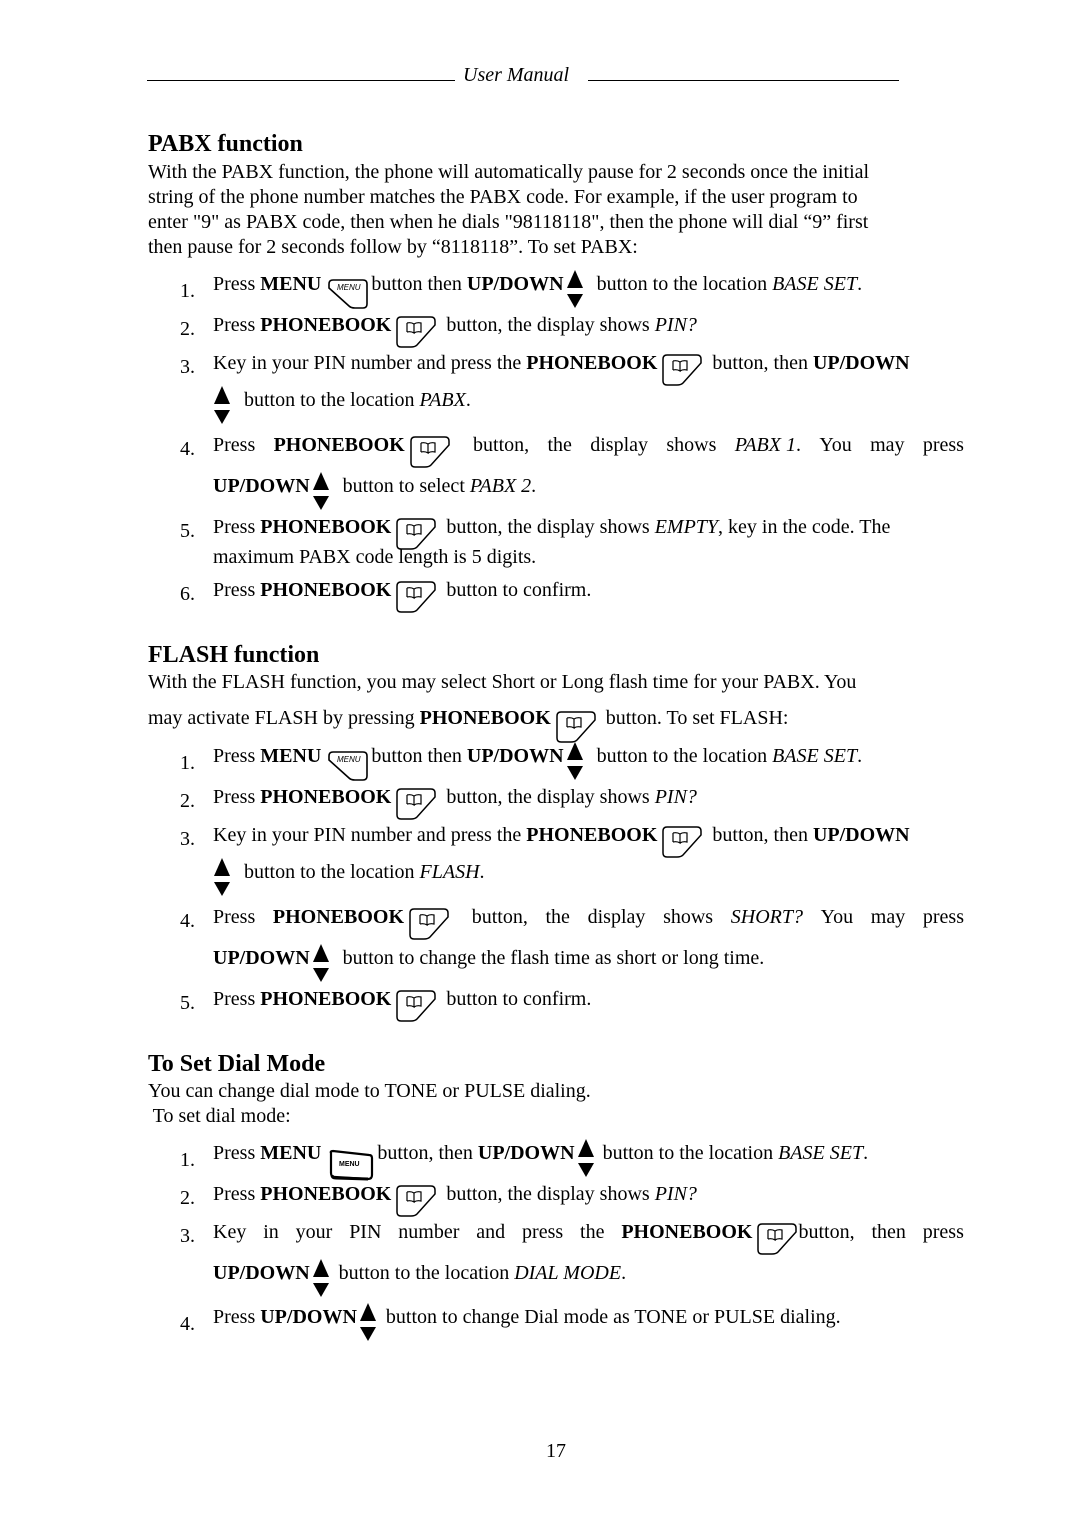 This screenshot has height=1528, width=1080. What do you see at coordinates (370, 363) in the screenshot?
I see `step-text: Key in your PIN number and press the` at bounding box center [370, 363].